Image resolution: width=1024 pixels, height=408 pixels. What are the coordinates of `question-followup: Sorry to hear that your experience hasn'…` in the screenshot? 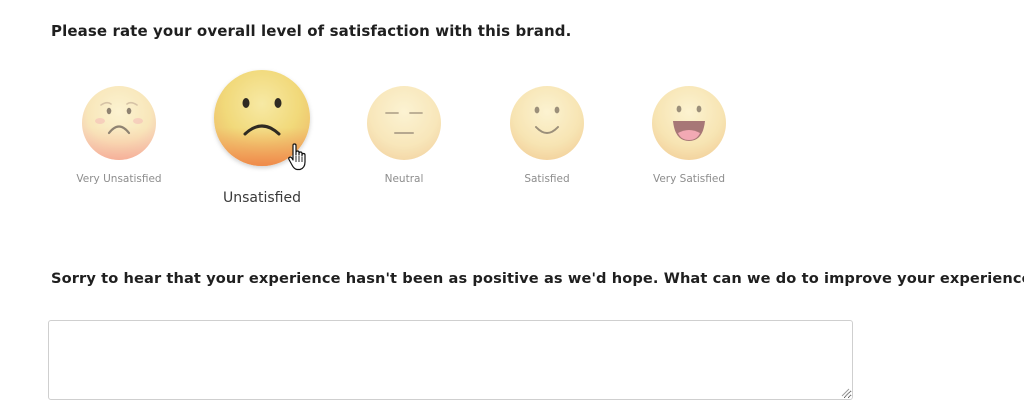 It's located at (537, 278).